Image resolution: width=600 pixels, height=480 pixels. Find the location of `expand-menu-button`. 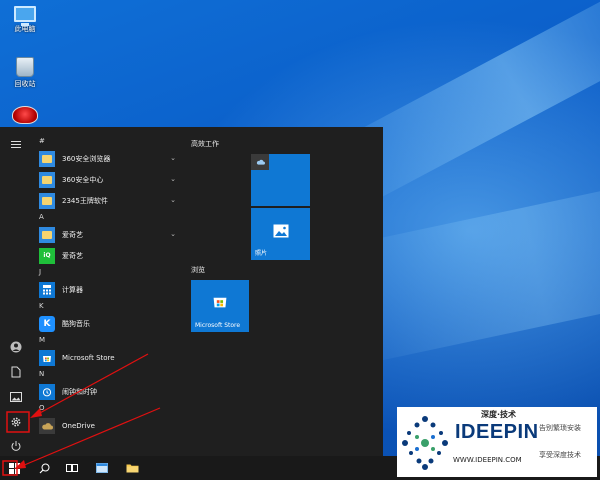

expand-menu-button is located at coordinates (16, 144).